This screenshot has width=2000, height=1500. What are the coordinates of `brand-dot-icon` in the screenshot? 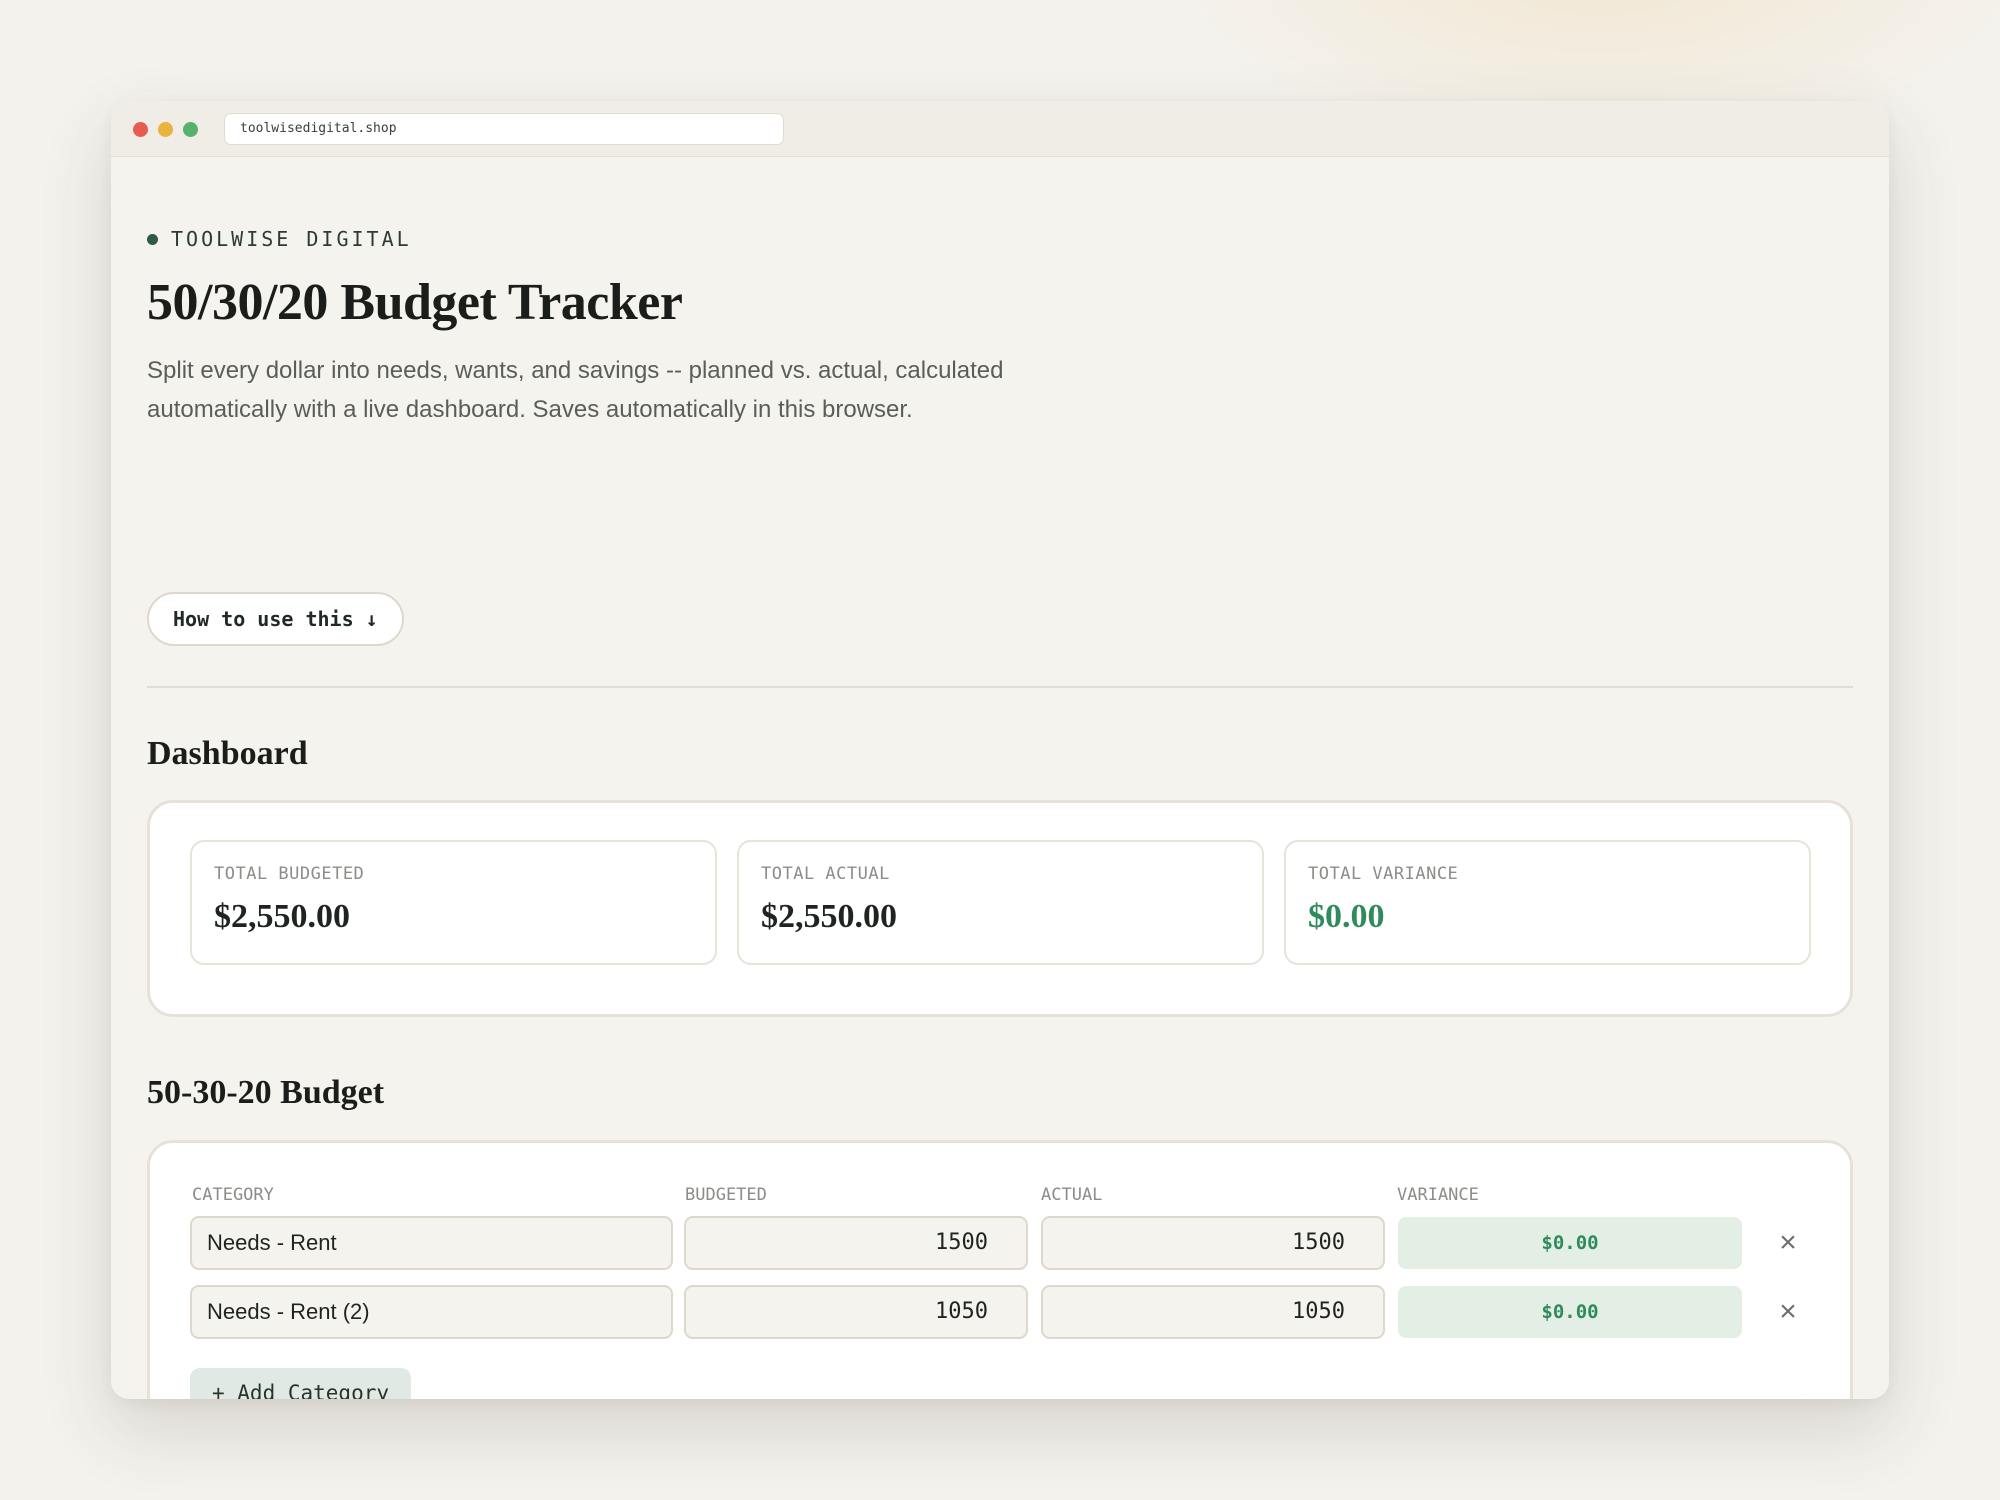 It's located at (152, 239).